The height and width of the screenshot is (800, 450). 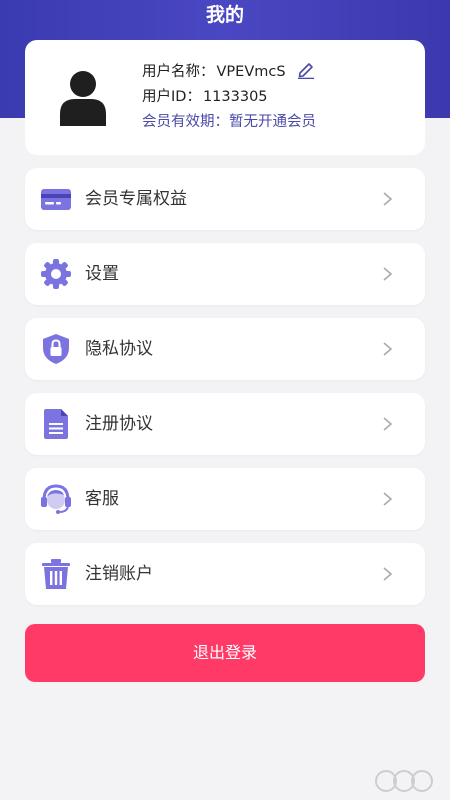 What do you see at coordinates (225, 274) in the screenshot?
I see `menu-item-settings: 设置` at bounding box center [225, 274].